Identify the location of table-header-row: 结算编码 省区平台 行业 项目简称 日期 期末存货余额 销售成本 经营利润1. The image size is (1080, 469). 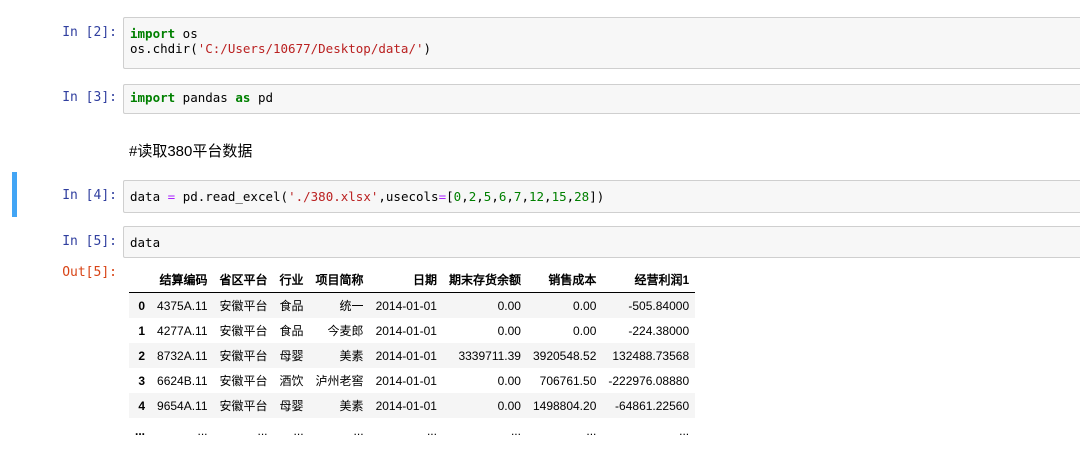
(412, 280).